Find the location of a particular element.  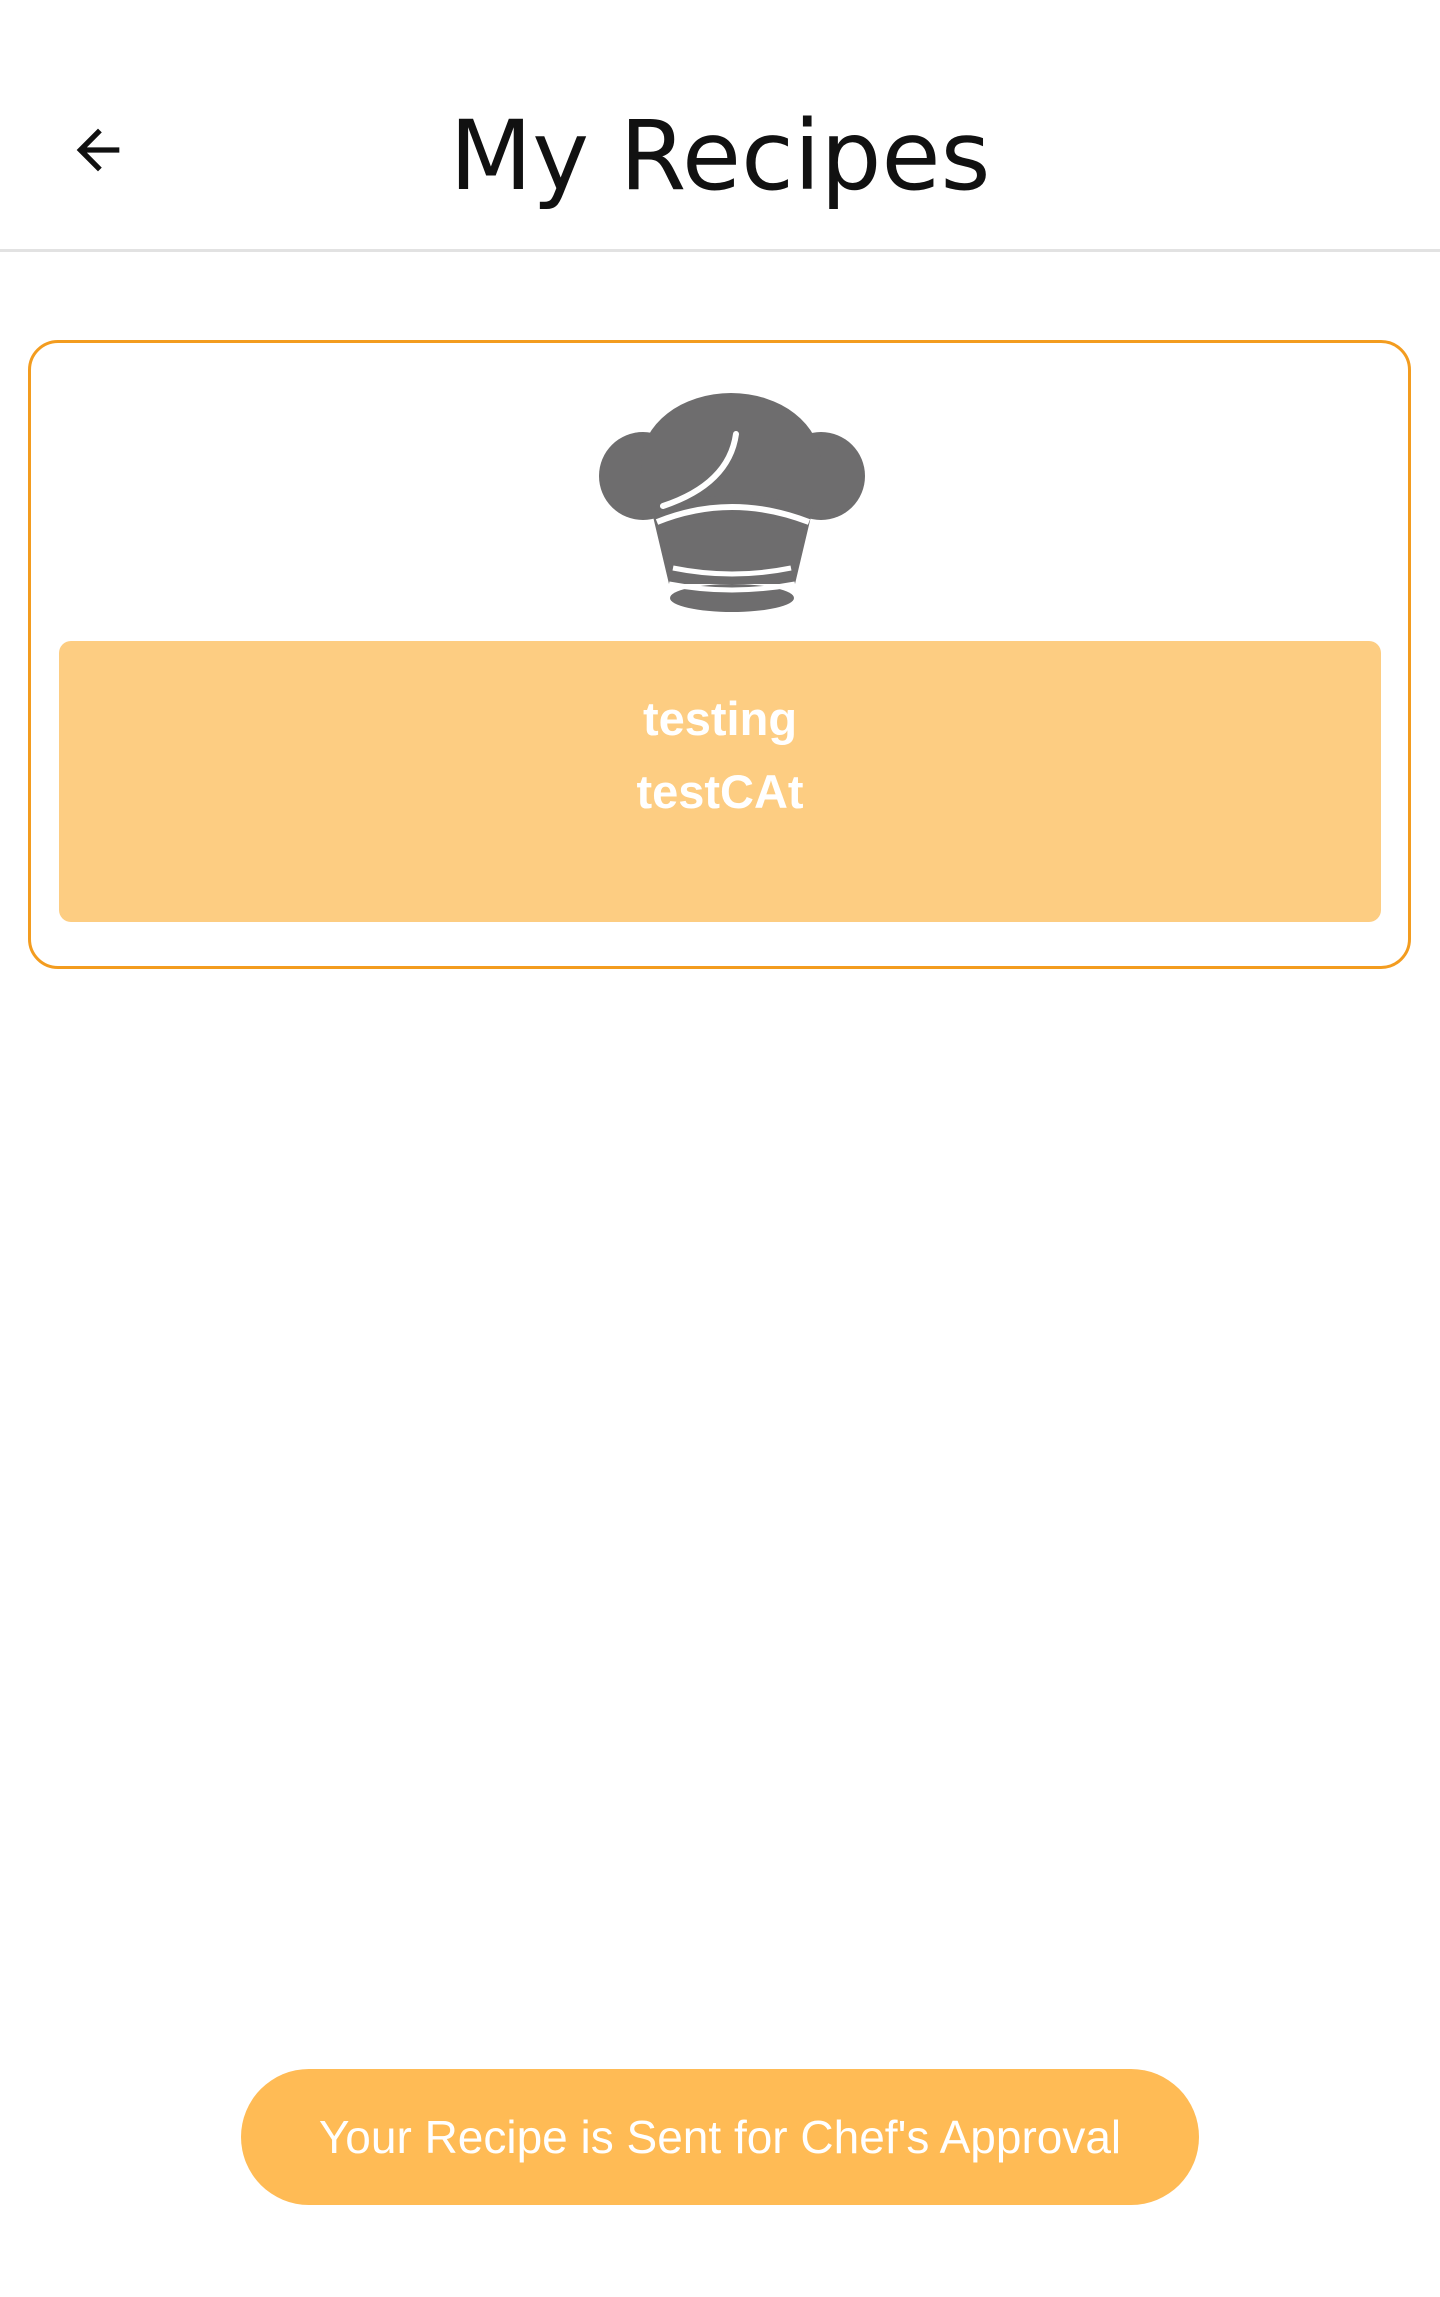

page-title: My Recipes is located at coordinates (720, 156).